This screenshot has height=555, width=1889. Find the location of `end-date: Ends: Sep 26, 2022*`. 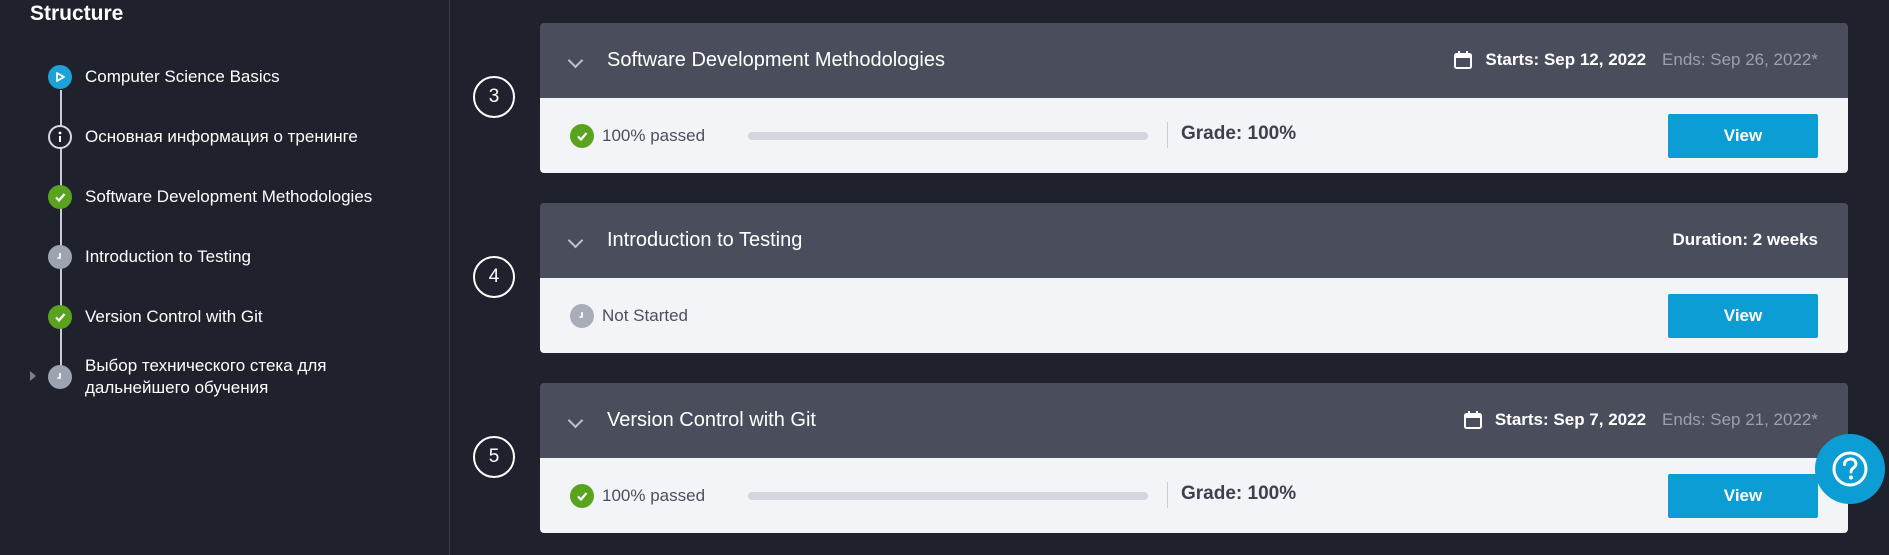

end-date: Ends: Sep 26, 2022* is located at coordinates (1740, 59).